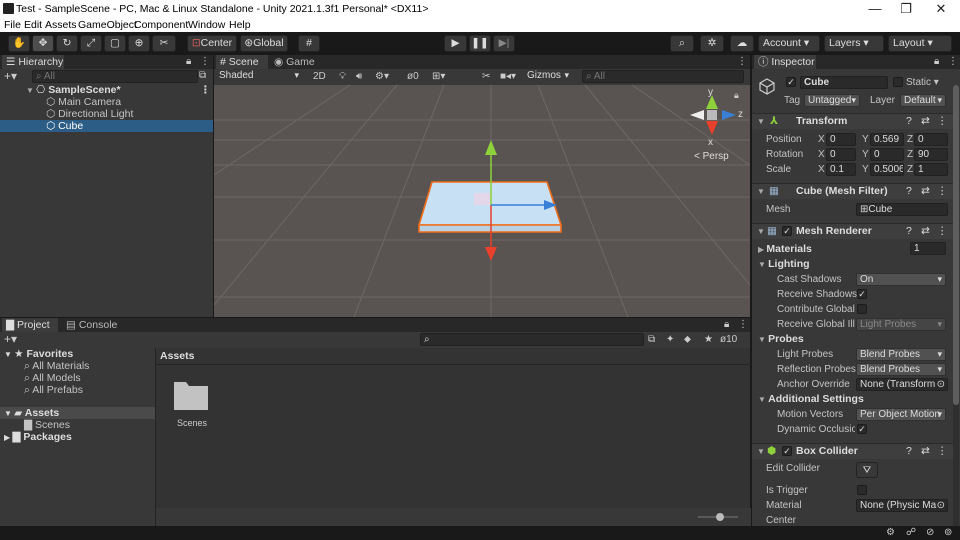 This screenshot has height=540, width=960. Describe the element at coordinates (107, 25) in the screenshot. I see `menu-gameobject: GameObject` at that location.